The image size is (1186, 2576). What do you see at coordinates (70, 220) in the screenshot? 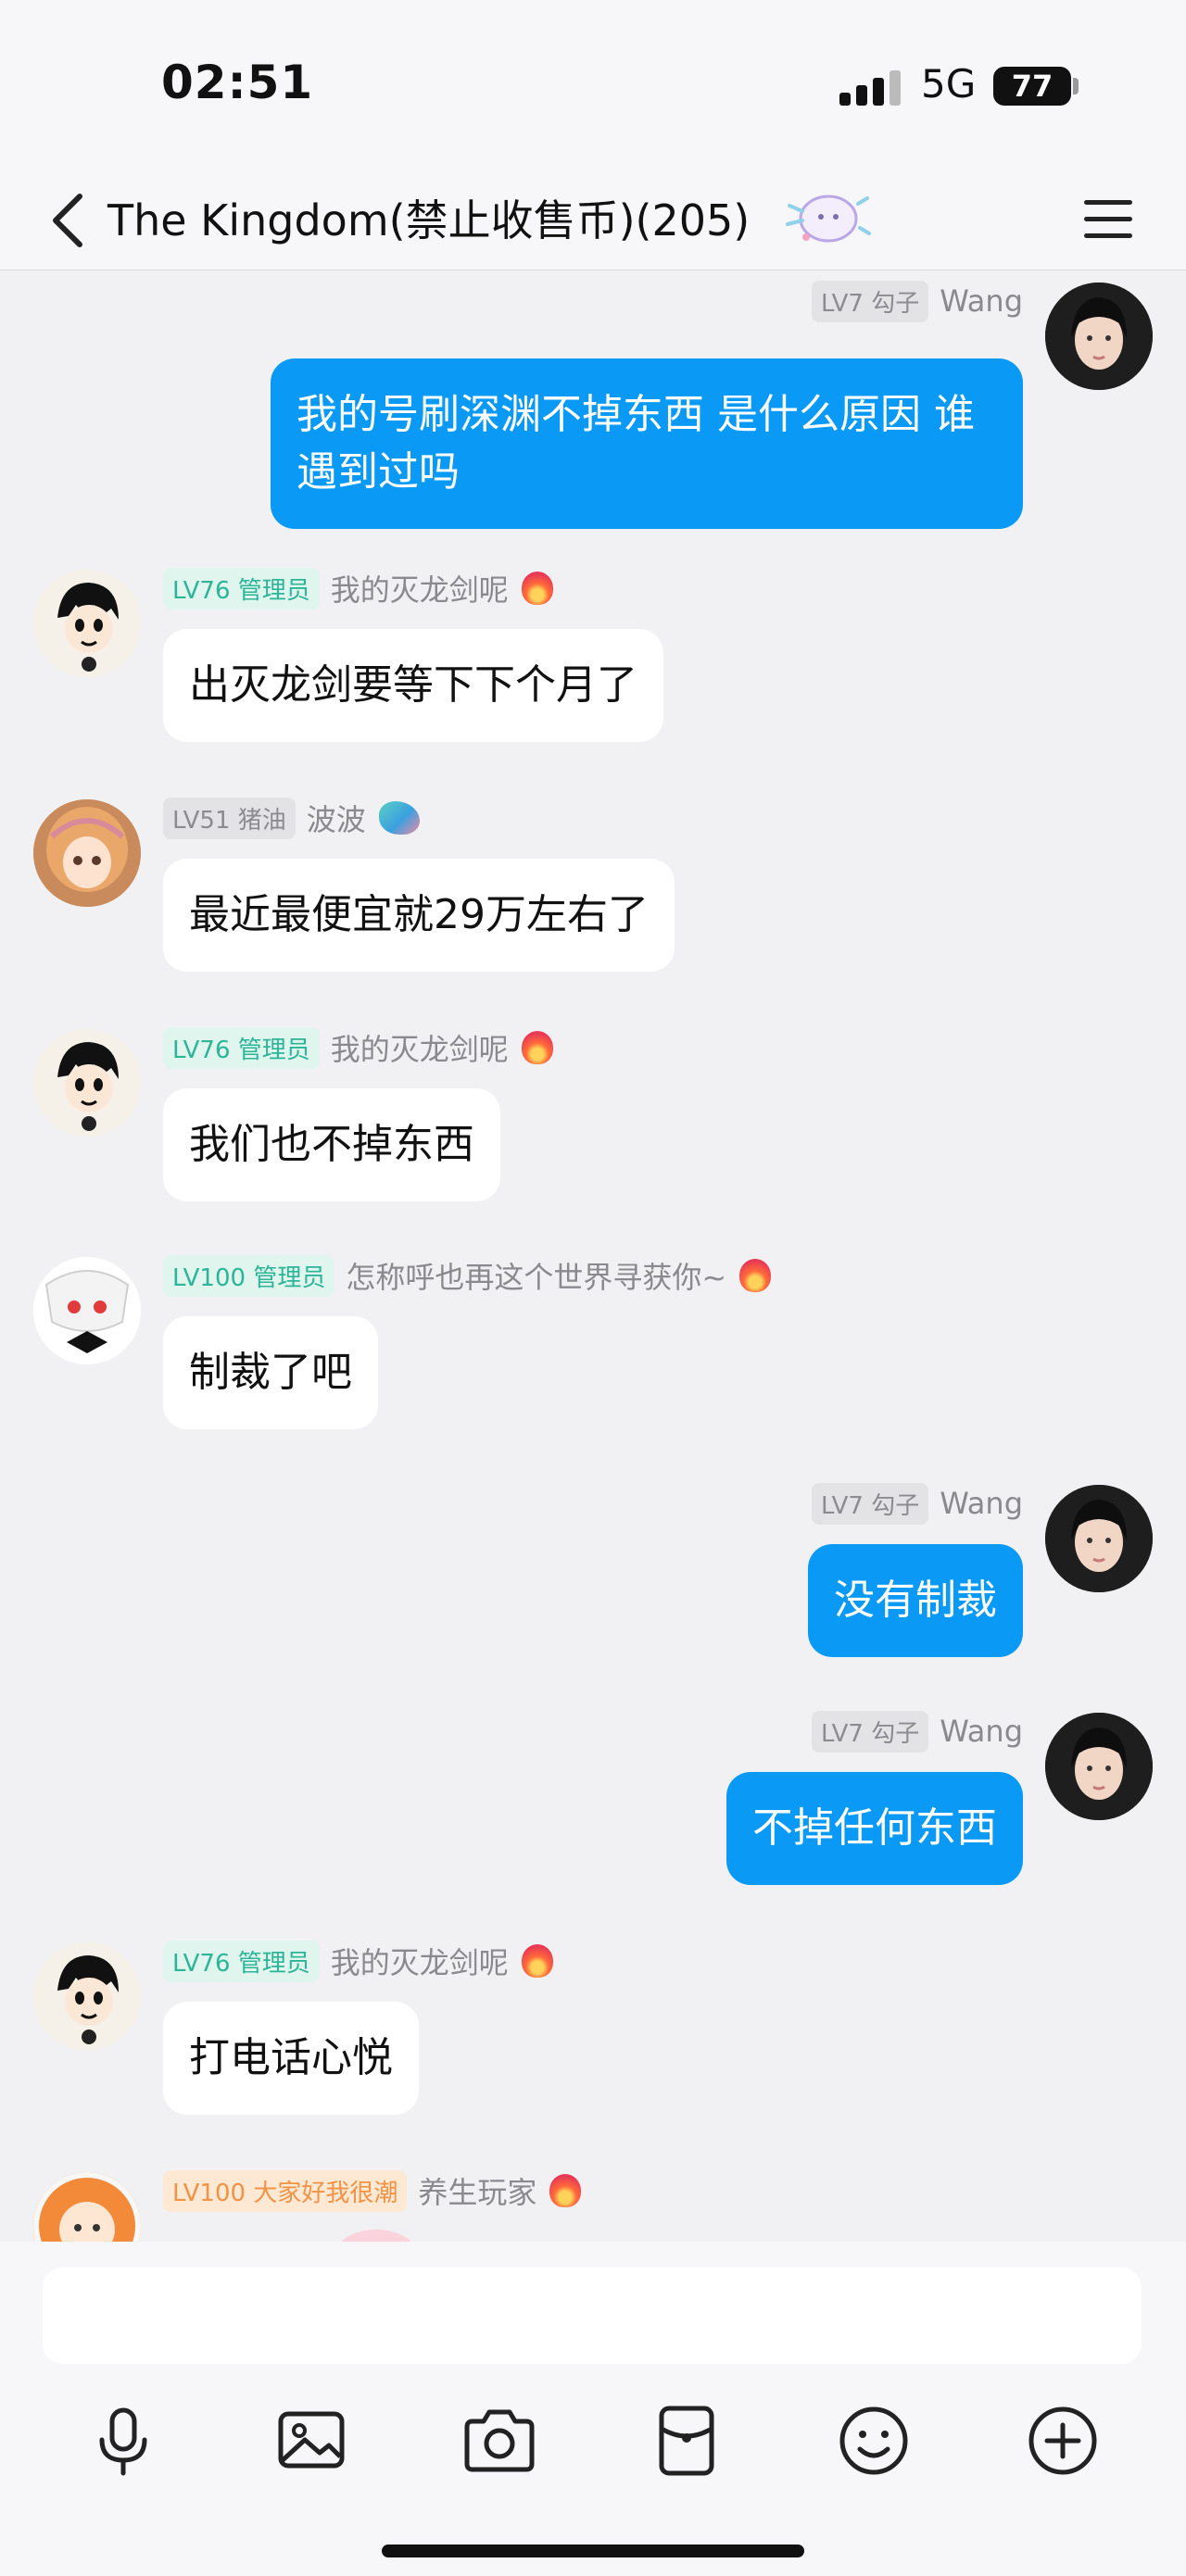
I see `back-arrow-icon` at bounding box center [70, 220].